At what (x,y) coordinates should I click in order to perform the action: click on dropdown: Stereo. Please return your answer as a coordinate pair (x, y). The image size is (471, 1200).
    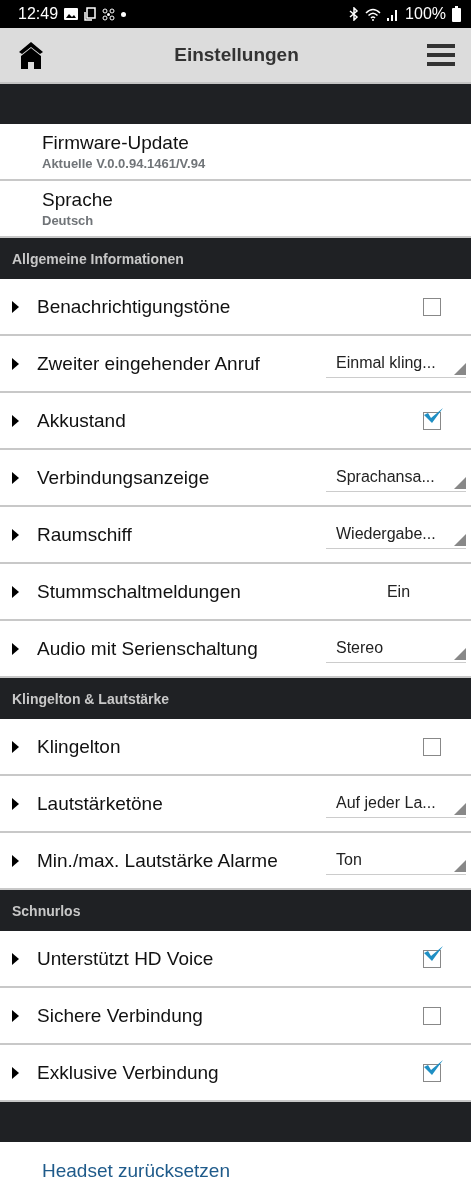
    Looking at the image, I should click on (396, 648).